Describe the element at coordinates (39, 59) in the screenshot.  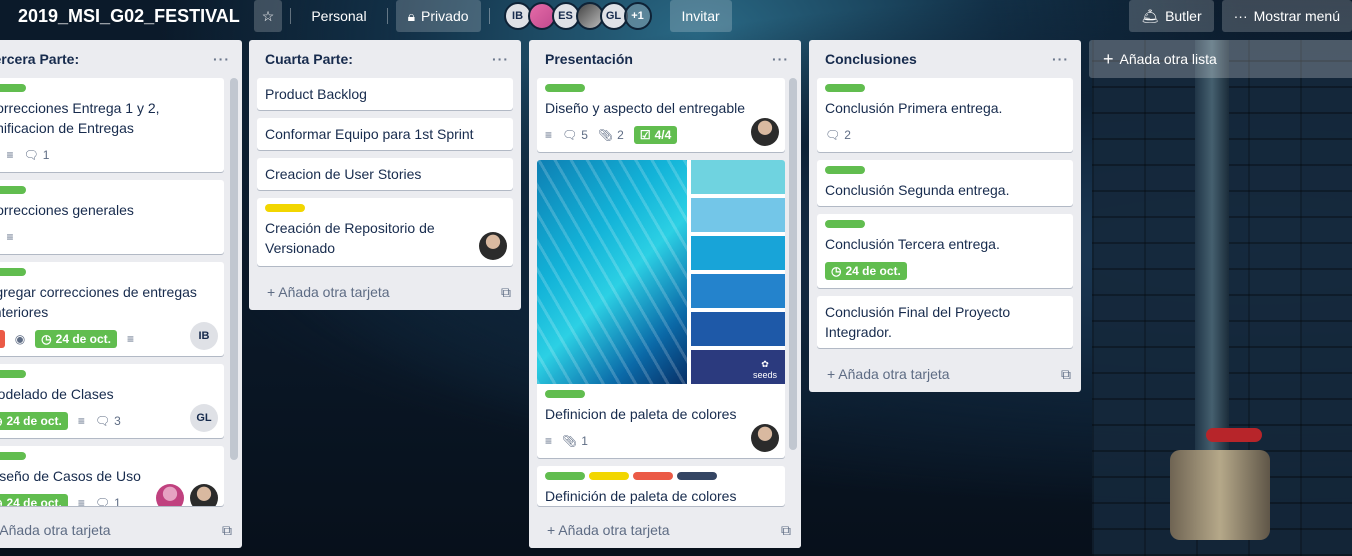
I see `list-title: Tercera Parte:` at that location.